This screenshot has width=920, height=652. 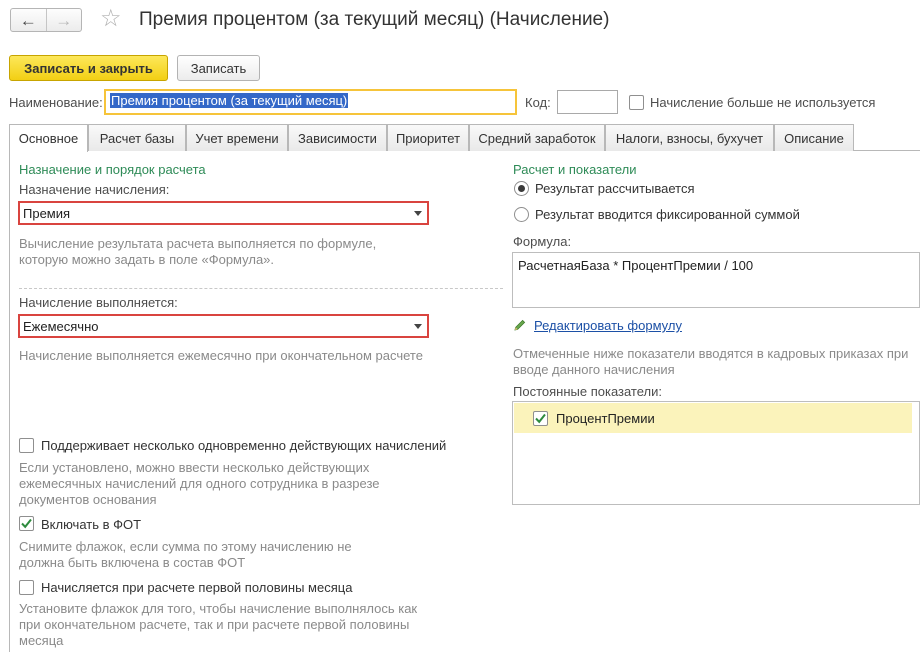 I want to click on save-and-close-button: Записать и закрыть, so click(x=88, y=68).